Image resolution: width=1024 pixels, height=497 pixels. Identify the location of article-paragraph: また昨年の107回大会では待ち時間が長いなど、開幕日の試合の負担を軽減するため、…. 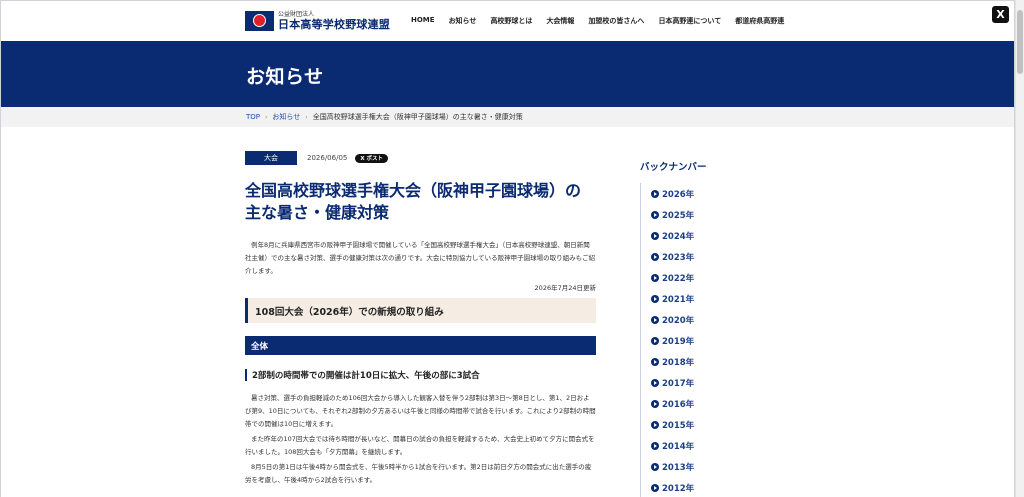
(420, 445).